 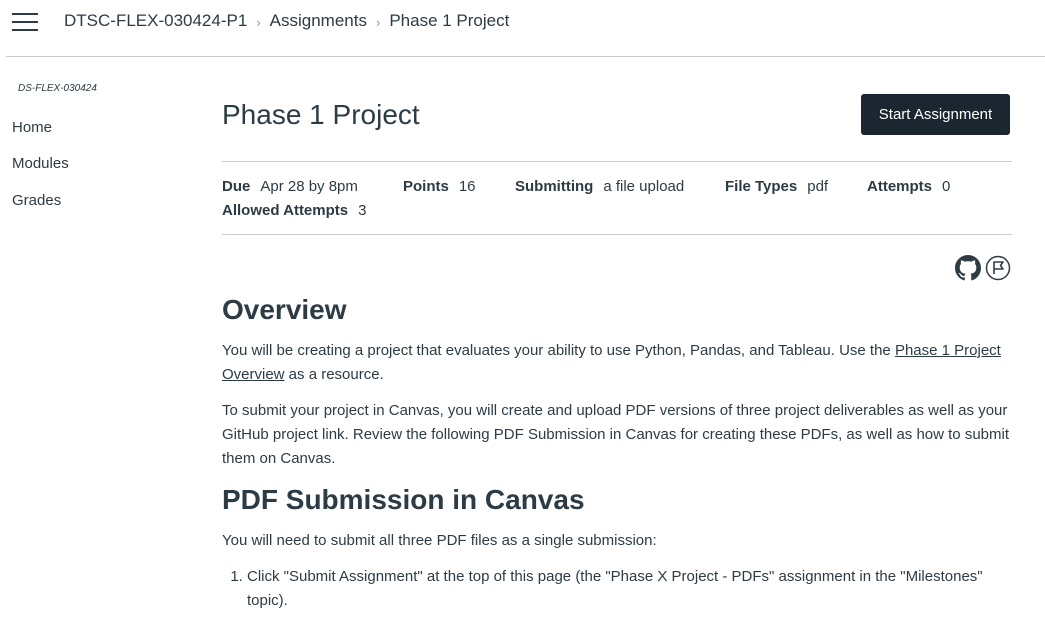 I want to click on page-title: Phase 1 Project, so click(x=321, y=114).